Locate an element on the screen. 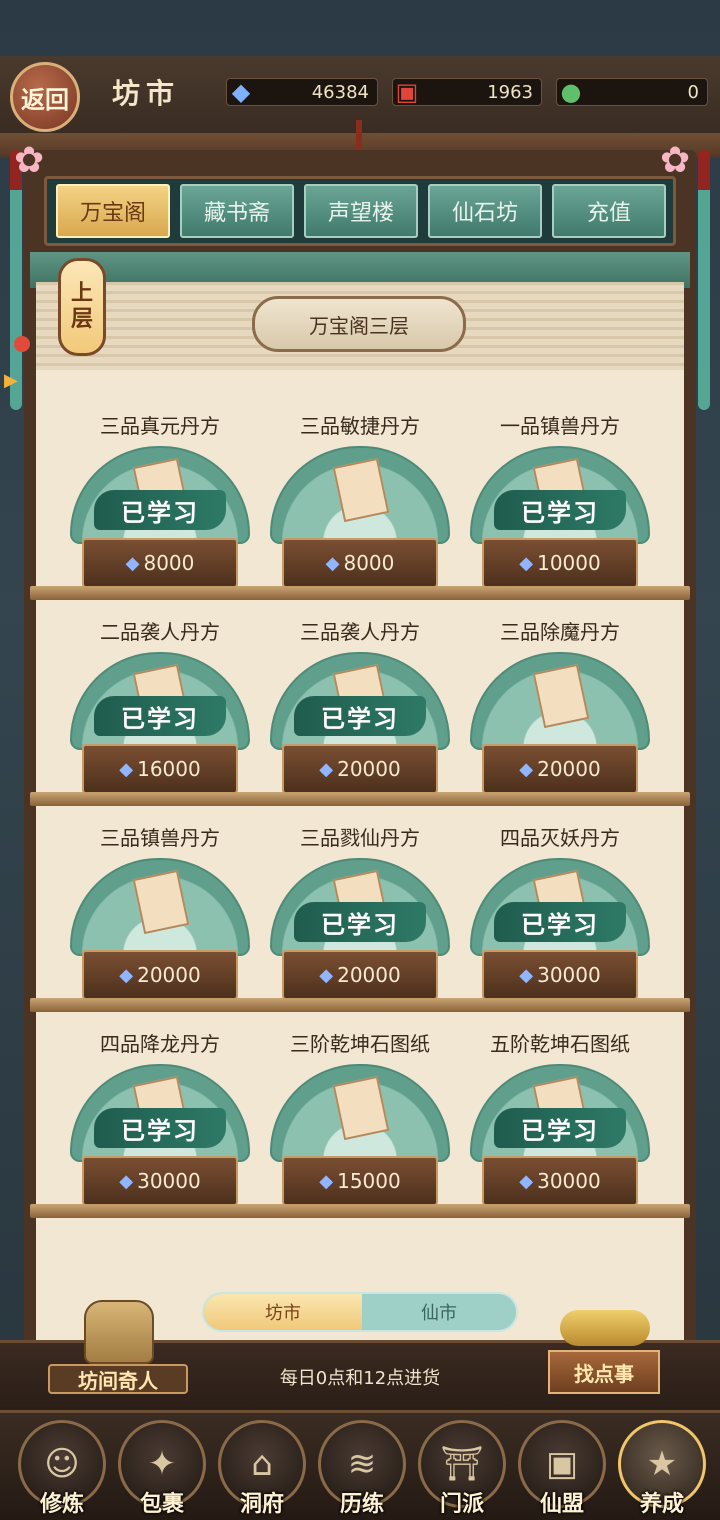 The height and width of the screenshot is (1520, 720). shop-item-card: 一品镇兽丹方已学习 ◆ 10000 is located at coordinates (560, 503).